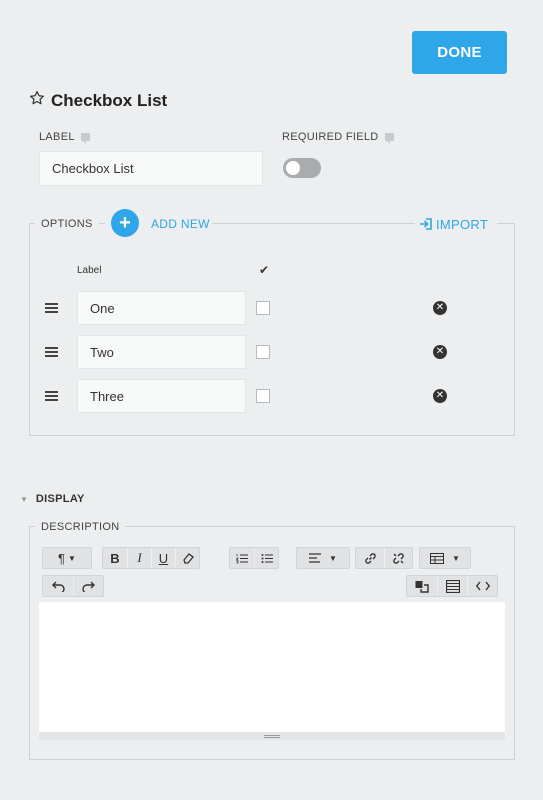 The height and width of the screenshot is (800, 543). Describe the element at coordinates (459, 52) in the screenshot. I see `done-button: DONE` at that location.